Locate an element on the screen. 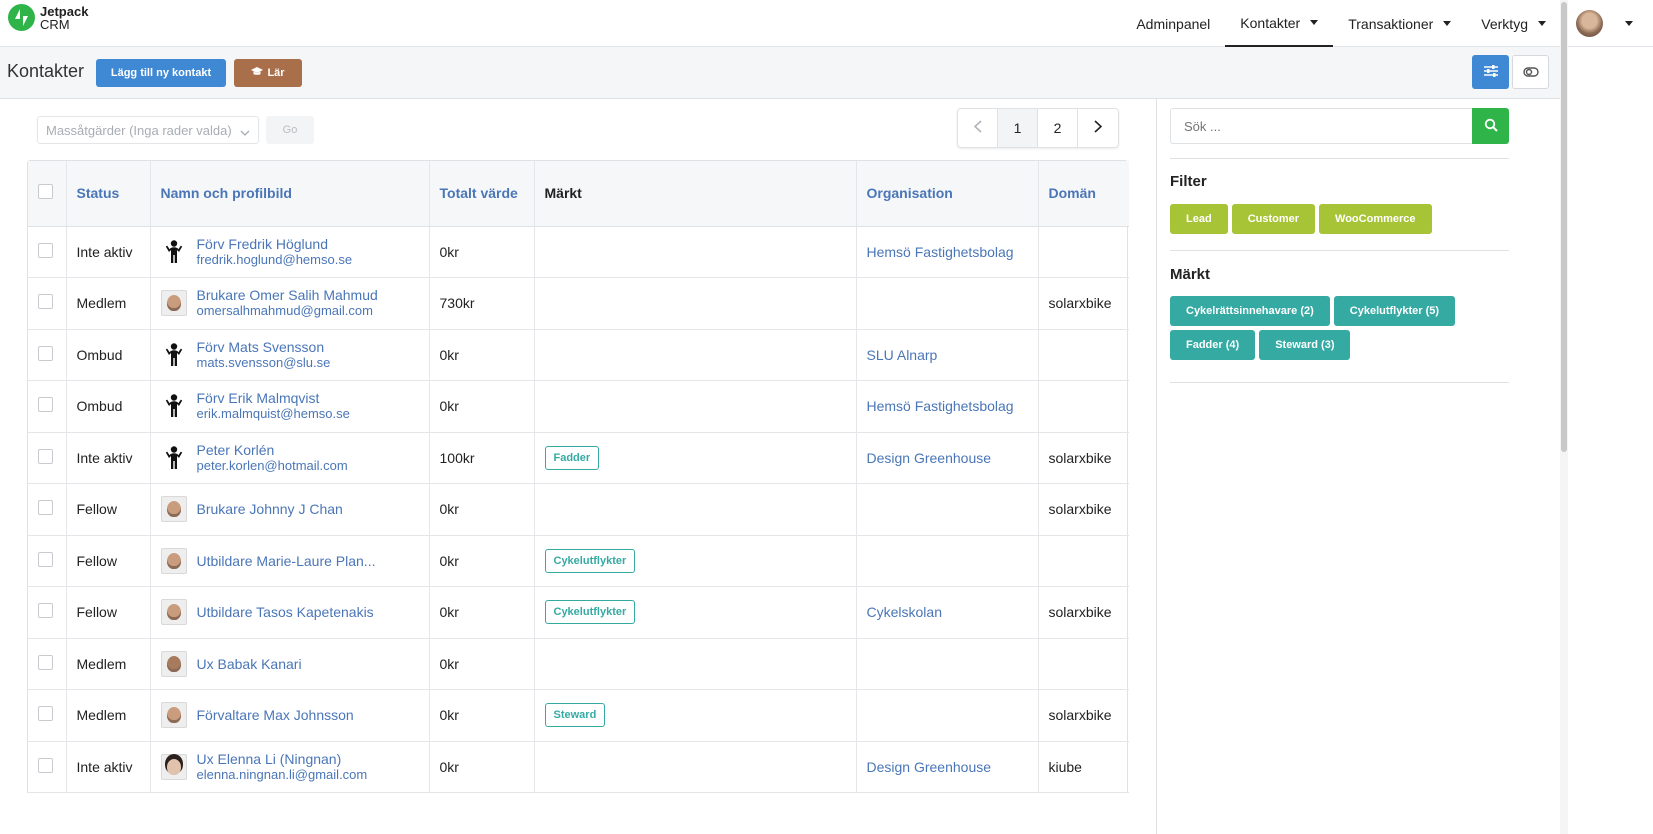 This screenshot has height=834, width=1653. tag-filter-chip: Cykelutflykter (5) is located at coordinates (1394, 311).